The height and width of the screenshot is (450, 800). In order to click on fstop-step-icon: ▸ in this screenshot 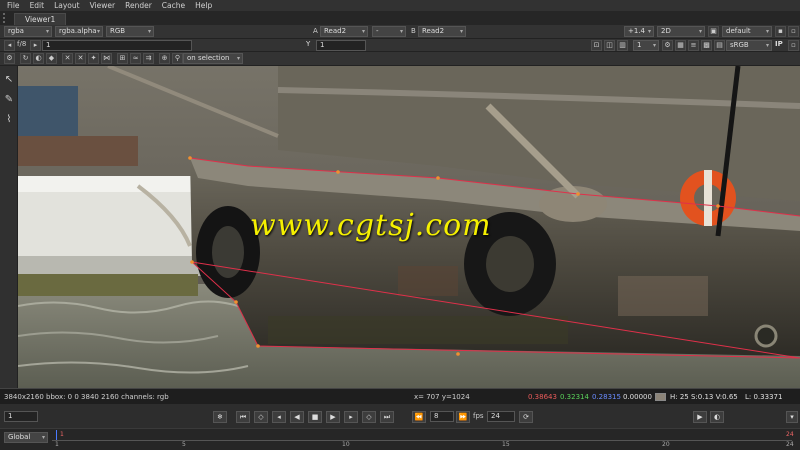, I will do `click(35, 45)`.